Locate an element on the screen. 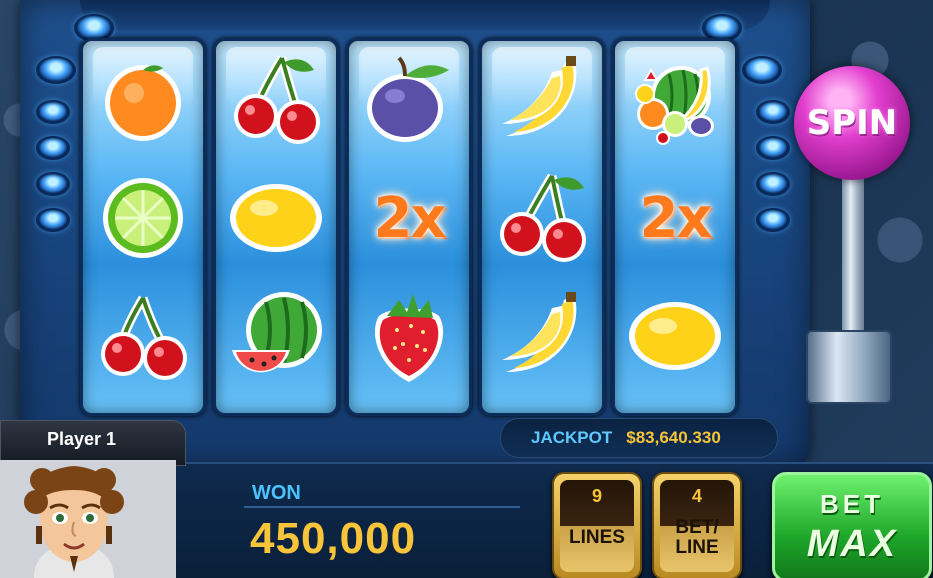 The image size is (933, 578). spin-label: SPIN is located at coordinates (852, 123).